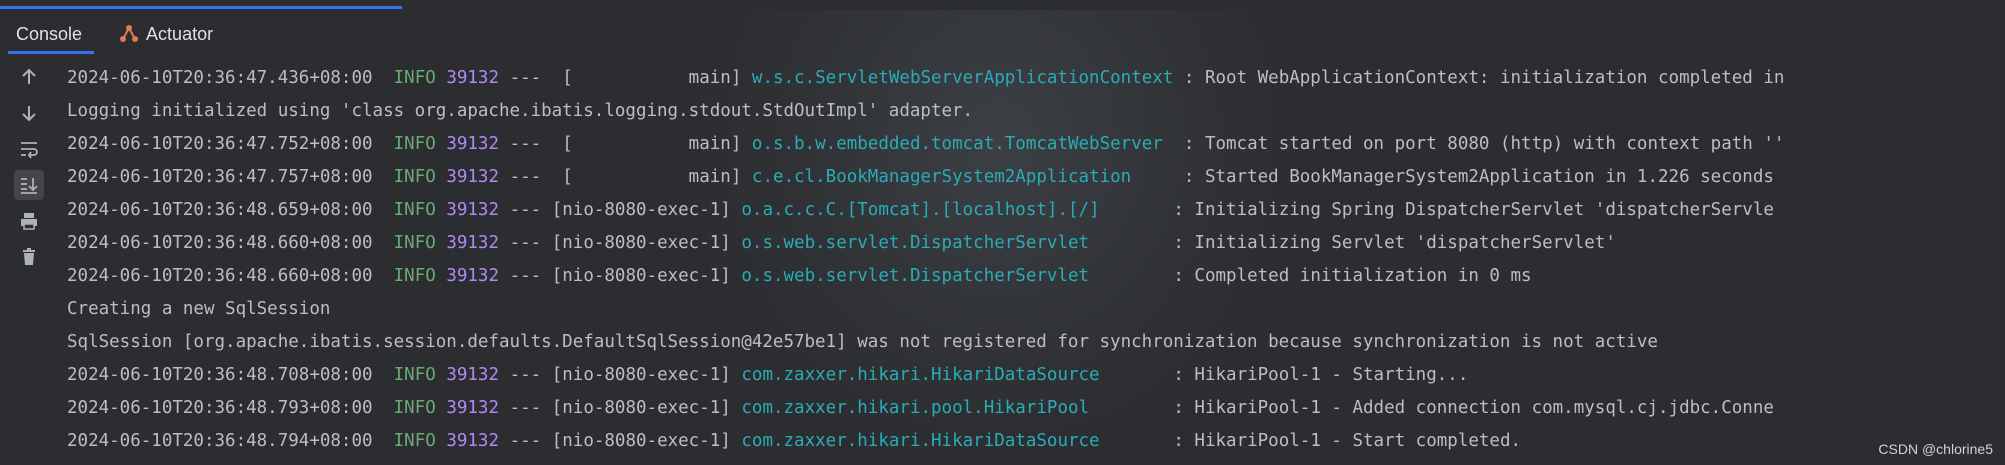 This screenshot has width=2005, height=465. What do you see at coordinates (1036, 309) in the screenshot?
I see `log-line: Creating a new SqlSession` at bounding box center [1036, 309].